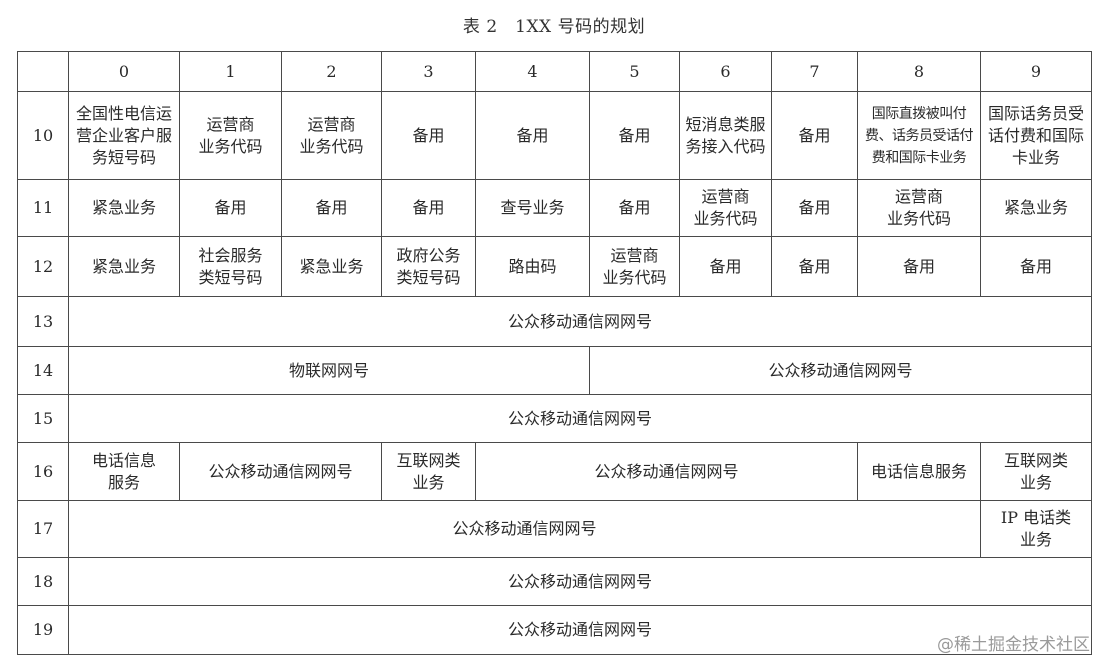 The width and height of the screenshot is (1108, 671). Describe the element at coordinates (1013, 645) in the screenshot. I see `watermark: @稀土掘金技术社区` at that location.